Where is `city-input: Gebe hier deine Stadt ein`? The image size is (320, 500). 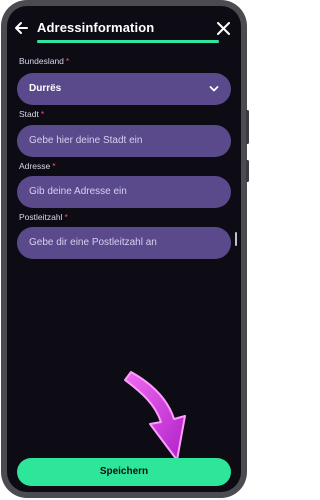 city-input: Gebe hier deine Stadt ein is located at coordinates (124, 141).